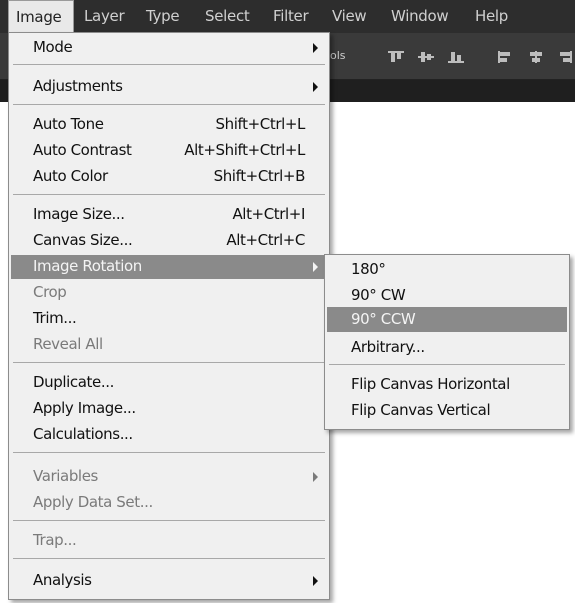 This screenshot has height=603, width=575. Describe the element at coordinates (447, 296) in the screenshot. I see `menu-item-rotate-90-cw: 90° CW` at that location.